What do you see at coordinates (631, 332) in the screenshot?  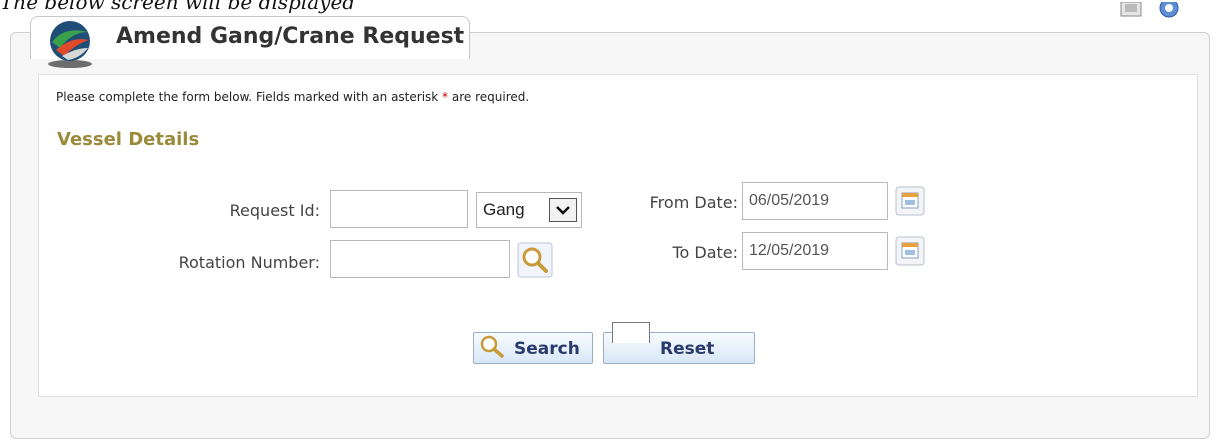 I see `reset-button-focus-marker` at bounding box center [631, 332].